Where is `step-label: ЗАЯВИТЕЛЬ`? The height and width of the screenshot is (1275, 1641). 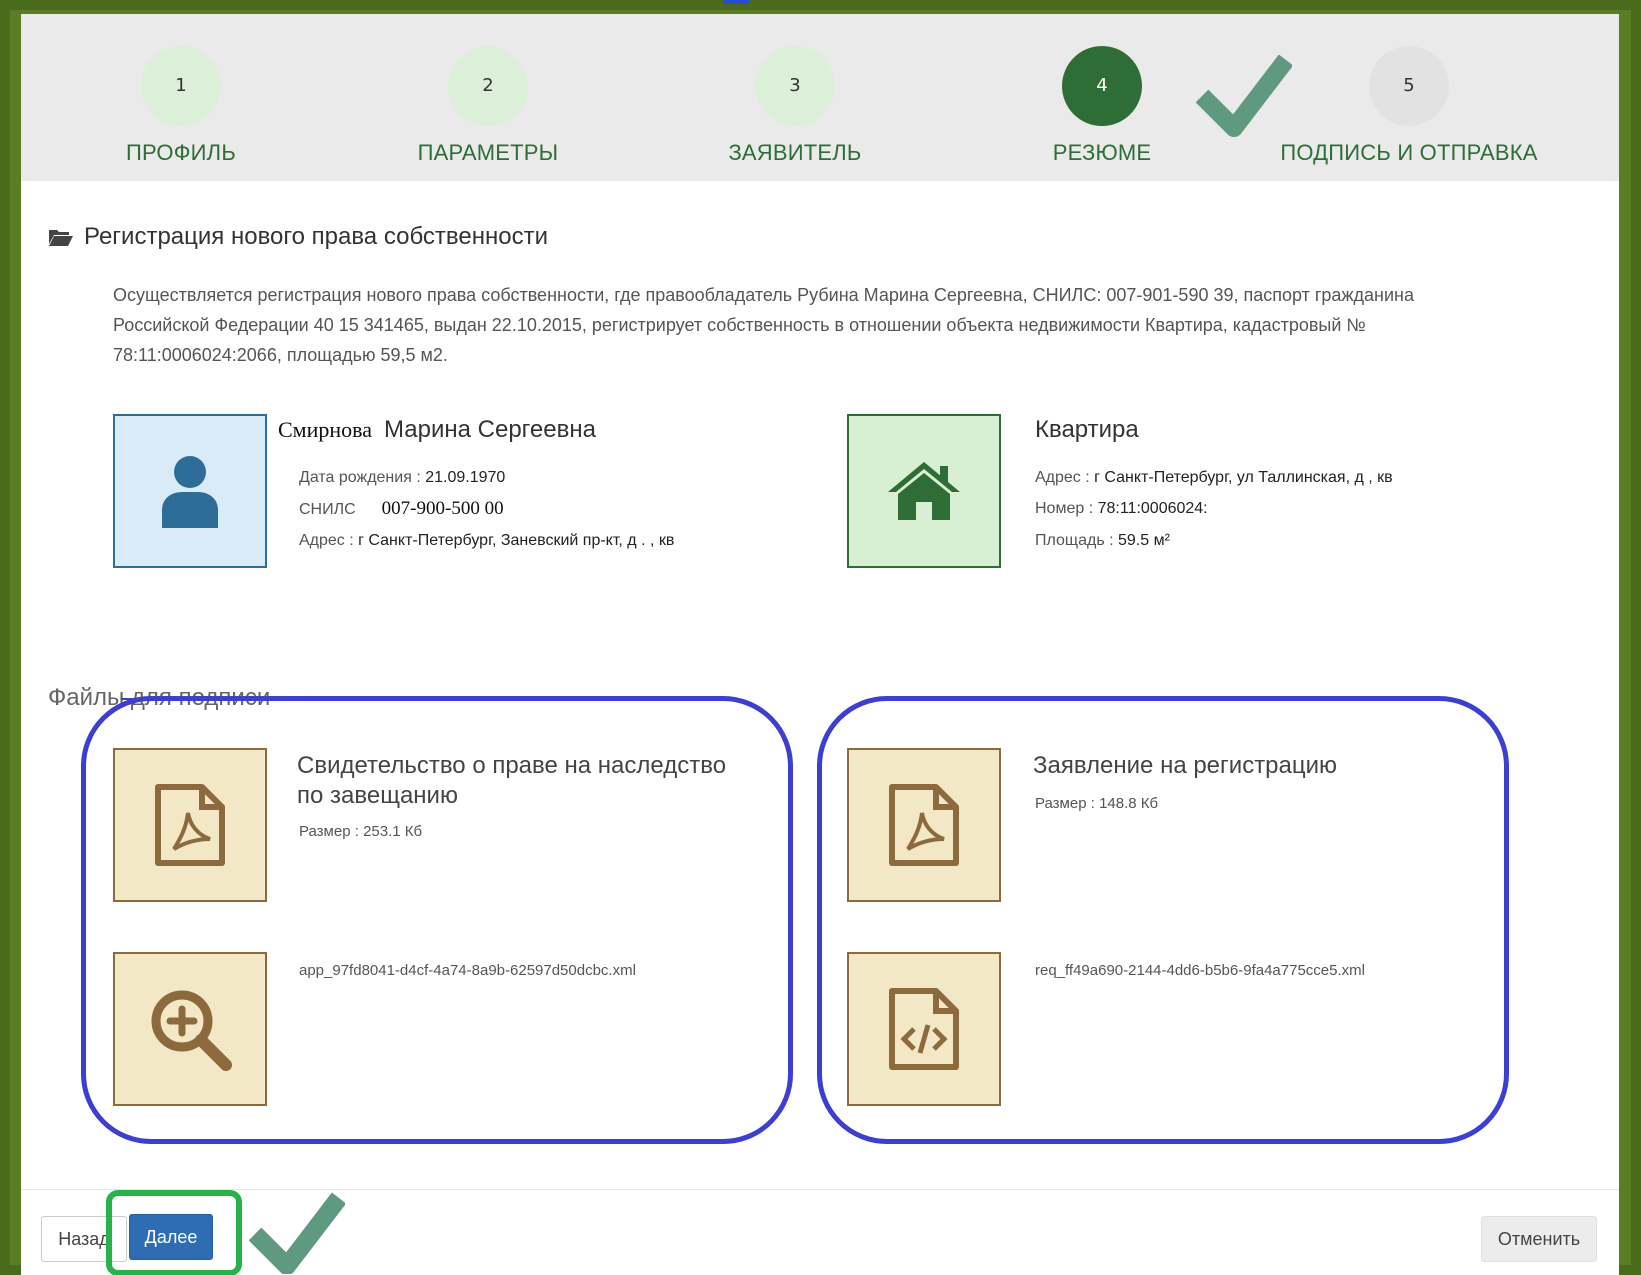
step-label: ЗАЯВИТЕЛЬ is located at coordinates (795, 152).